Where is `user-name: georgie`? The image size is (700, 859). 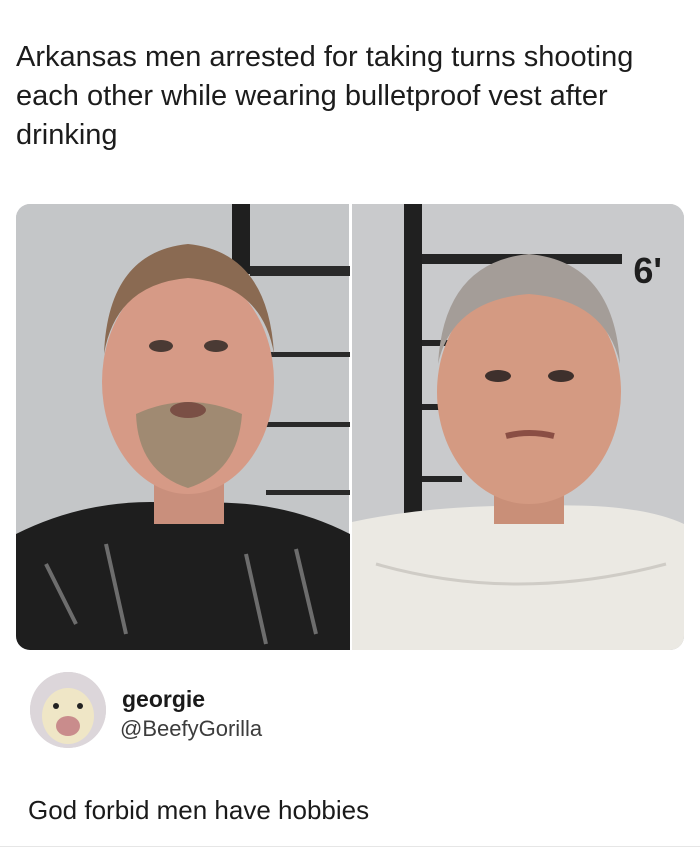
user-name: georgie is located at coordinates (163, 699).